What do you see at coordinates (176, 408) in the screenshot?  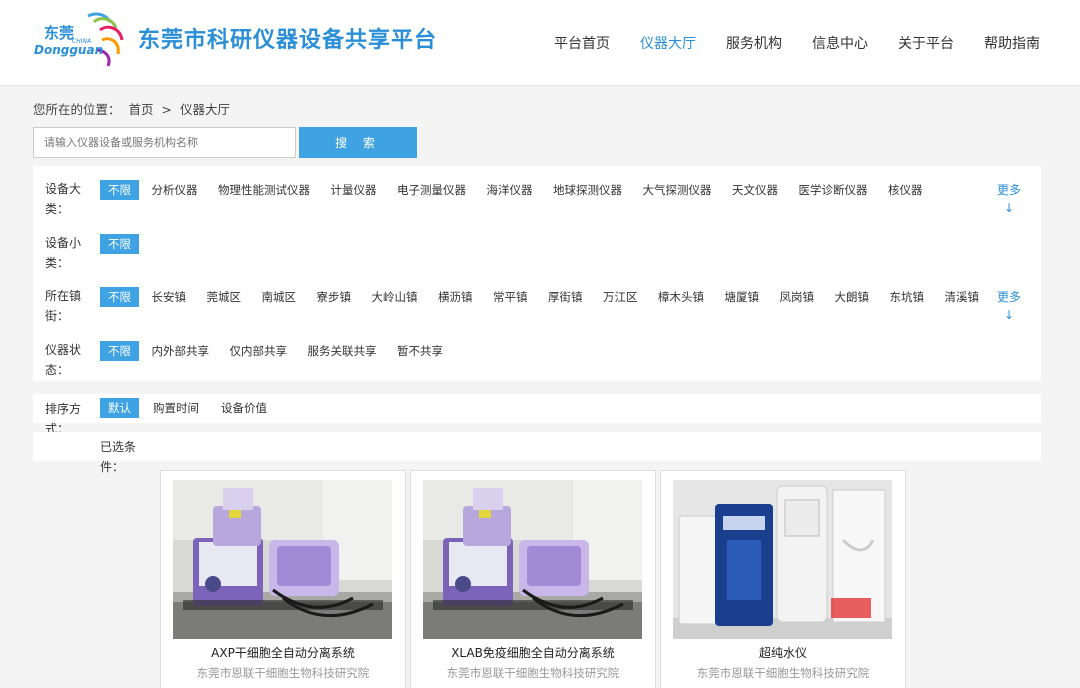 I see `sort-option: 购置时间` at bounding box center [176, 408].